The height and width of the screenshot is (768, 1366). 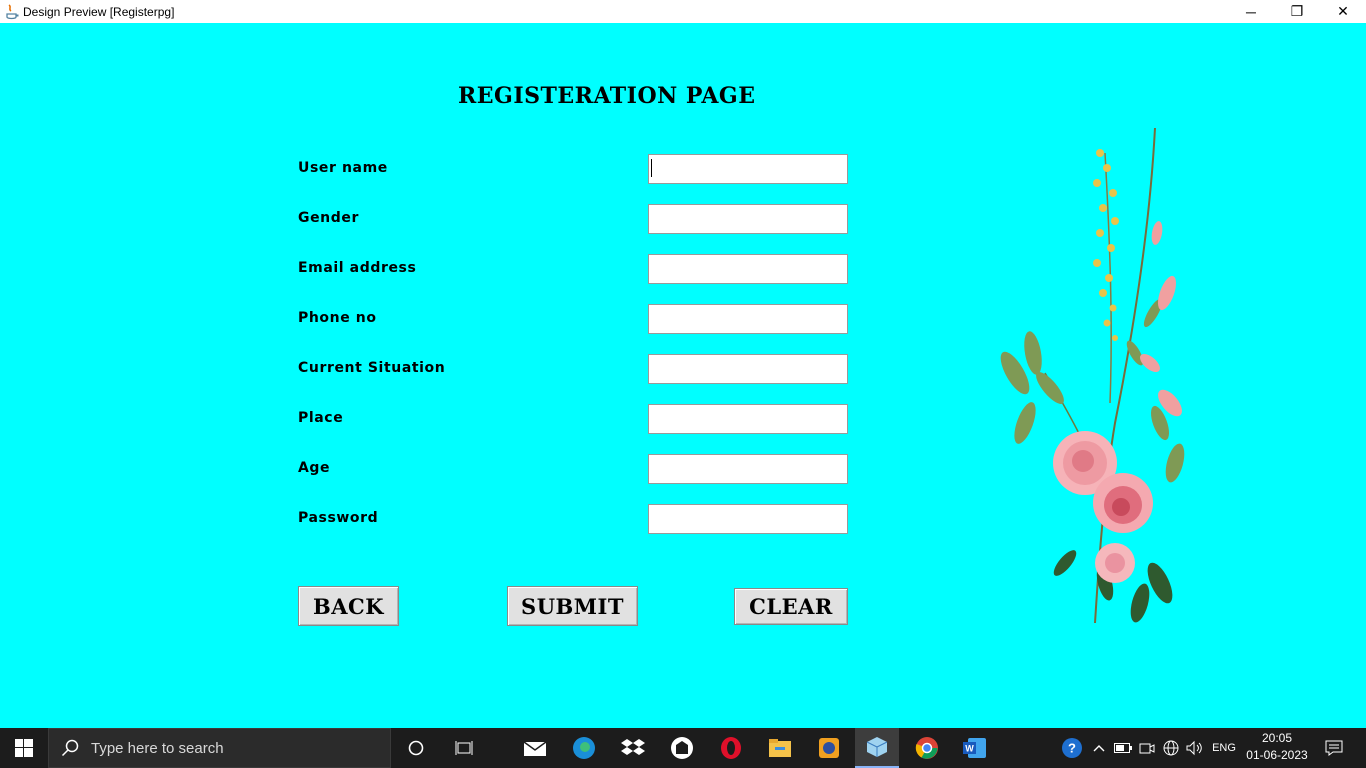 What do you see at coordinates (343, 168) in the screenshot?
I see `username-label: User name` at bounding box center [343, 168].